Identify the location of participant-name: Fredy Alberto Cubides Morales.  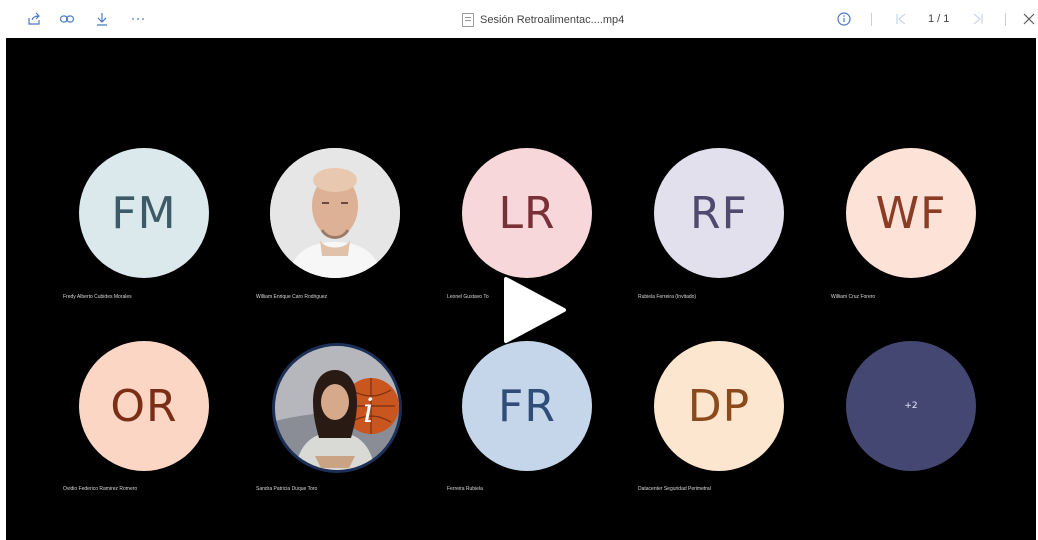
(97, 297).